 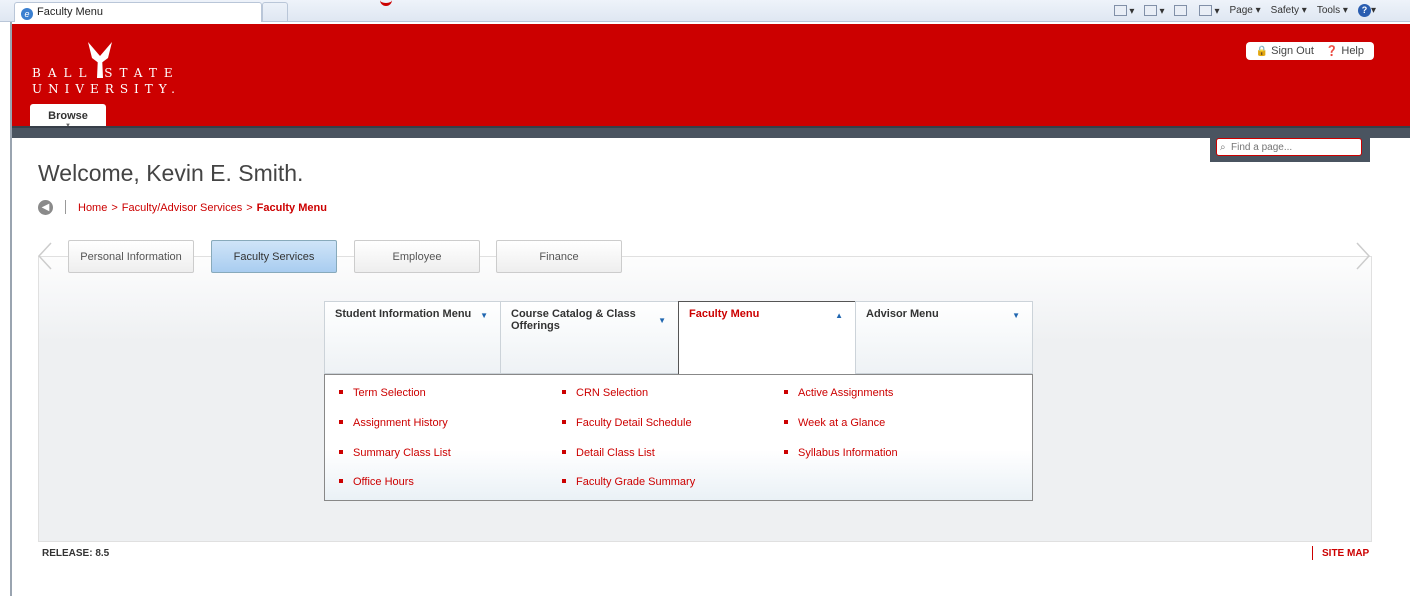 What do you see at coordinates (68, 116) in the screenshot?
I see `browse-label: Browse` at bounding box center [68, 116].